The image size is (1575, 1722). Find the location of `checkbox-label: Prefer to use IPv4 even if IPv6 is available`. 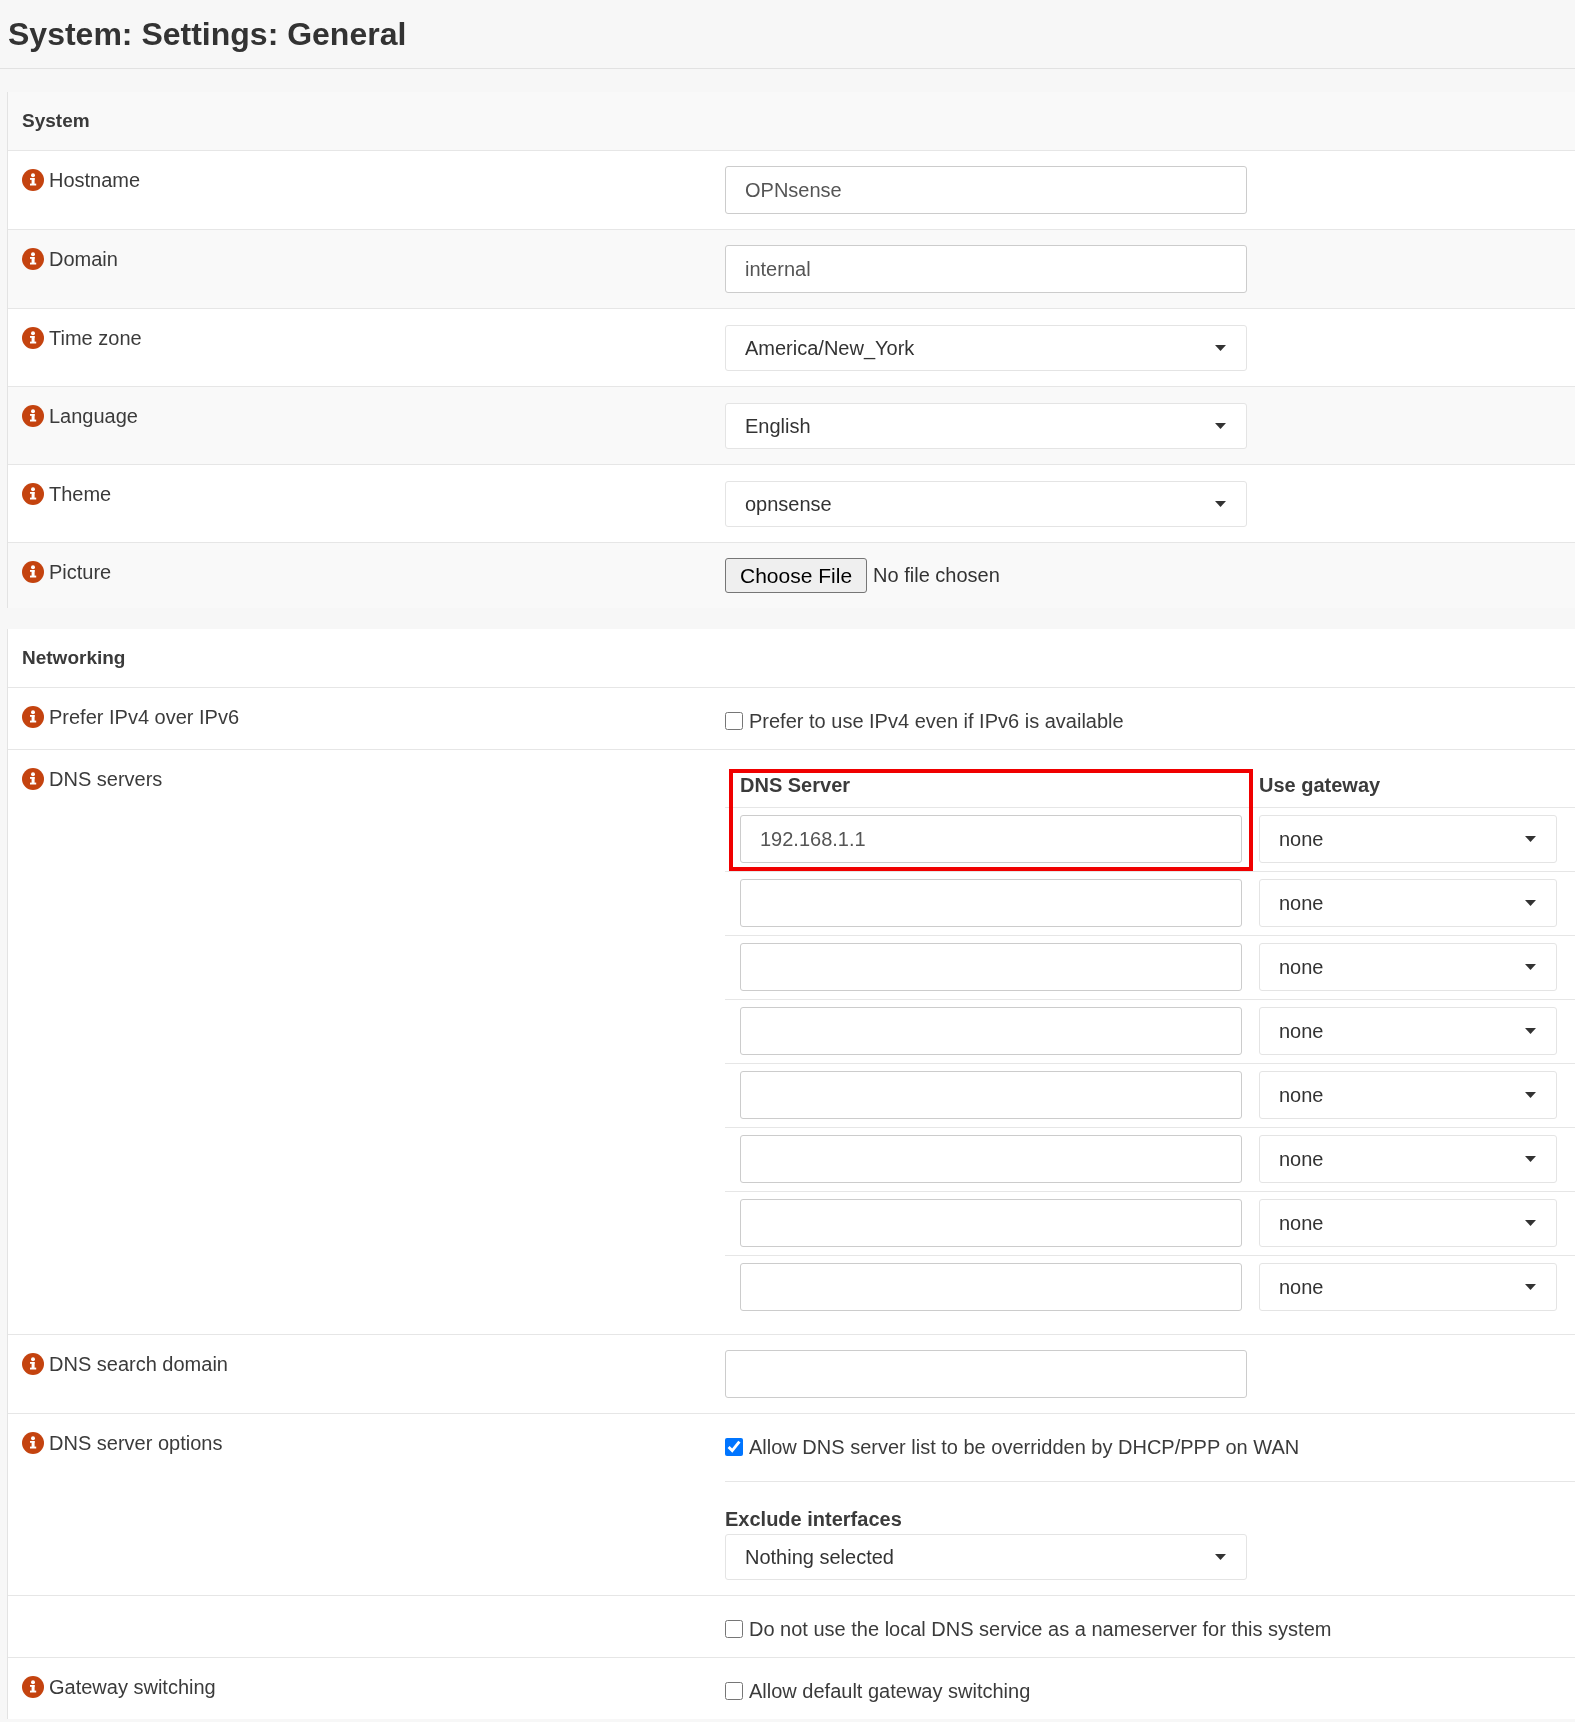

checkbox-label: Prefer to use IPv4 even if IPv6 is available is located at coordinates (936, 721).